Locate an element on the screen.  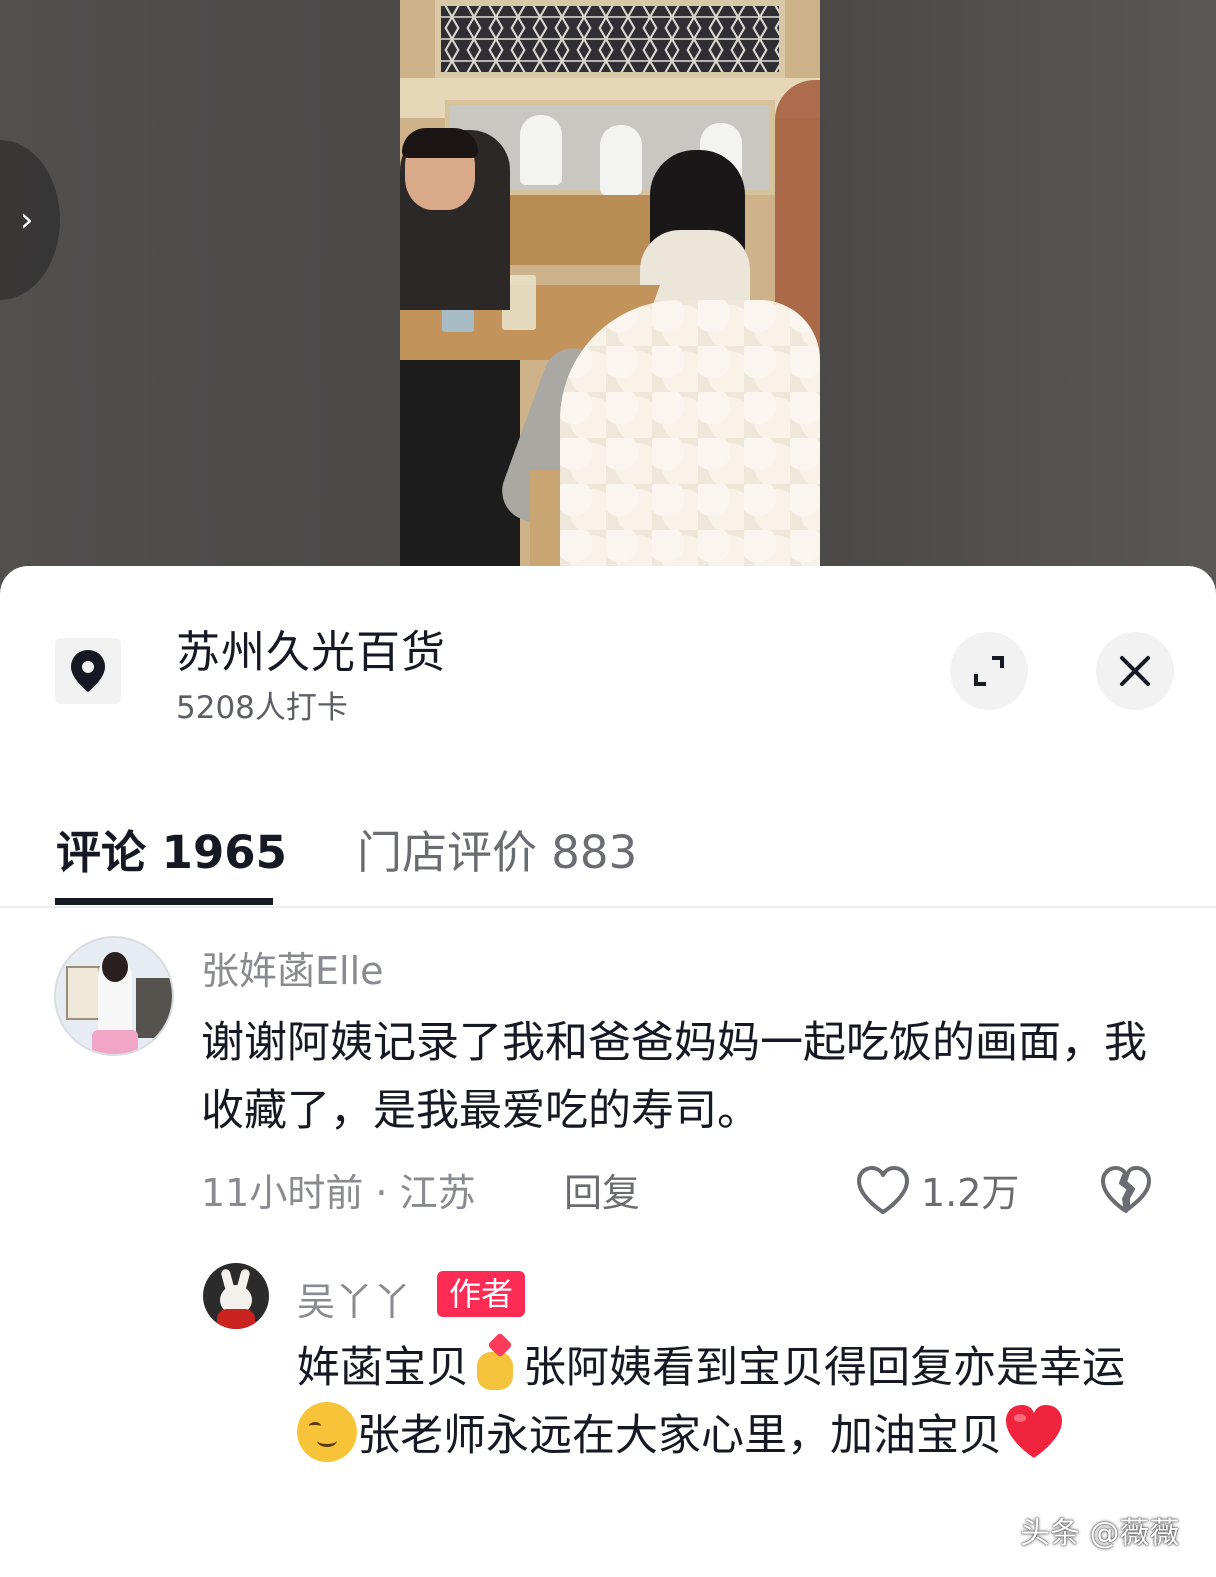
location-pin-icon is located at coordinates (88, 671).